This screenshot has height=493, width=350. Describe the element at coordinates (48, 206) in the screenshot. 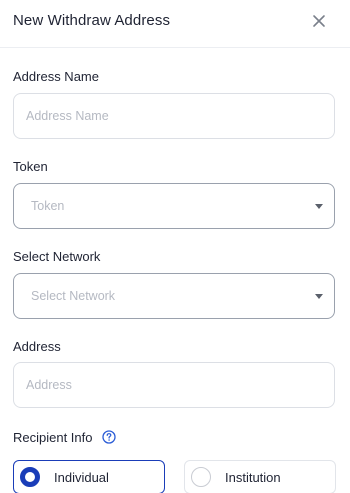

I see `token-select-placeholder: Token` at that location.